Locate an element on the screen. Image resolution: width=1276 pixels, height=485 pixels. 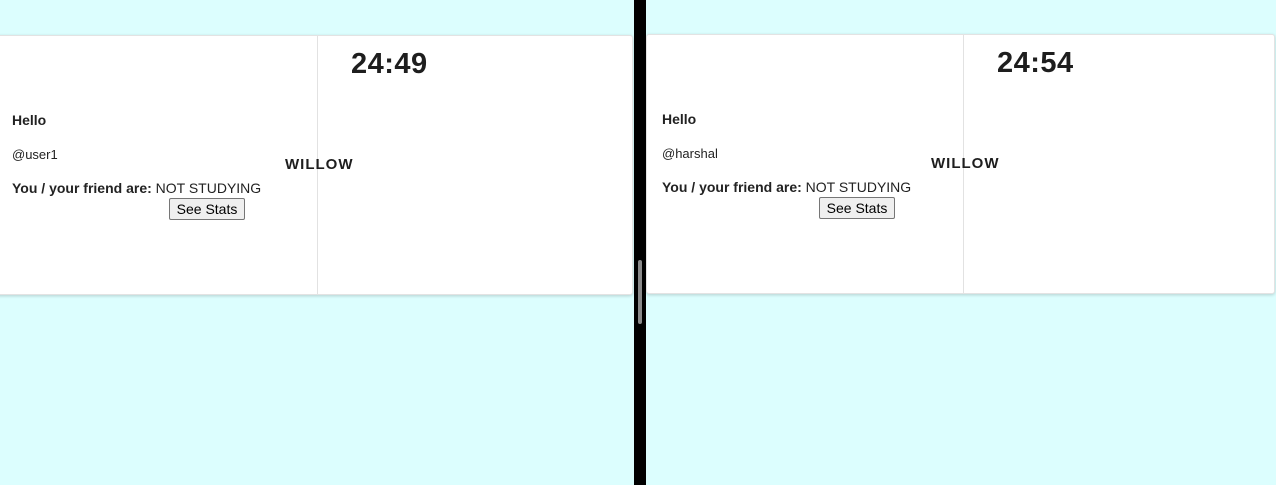
timer-display: 24:54 is located at coordinates (1035, 63).